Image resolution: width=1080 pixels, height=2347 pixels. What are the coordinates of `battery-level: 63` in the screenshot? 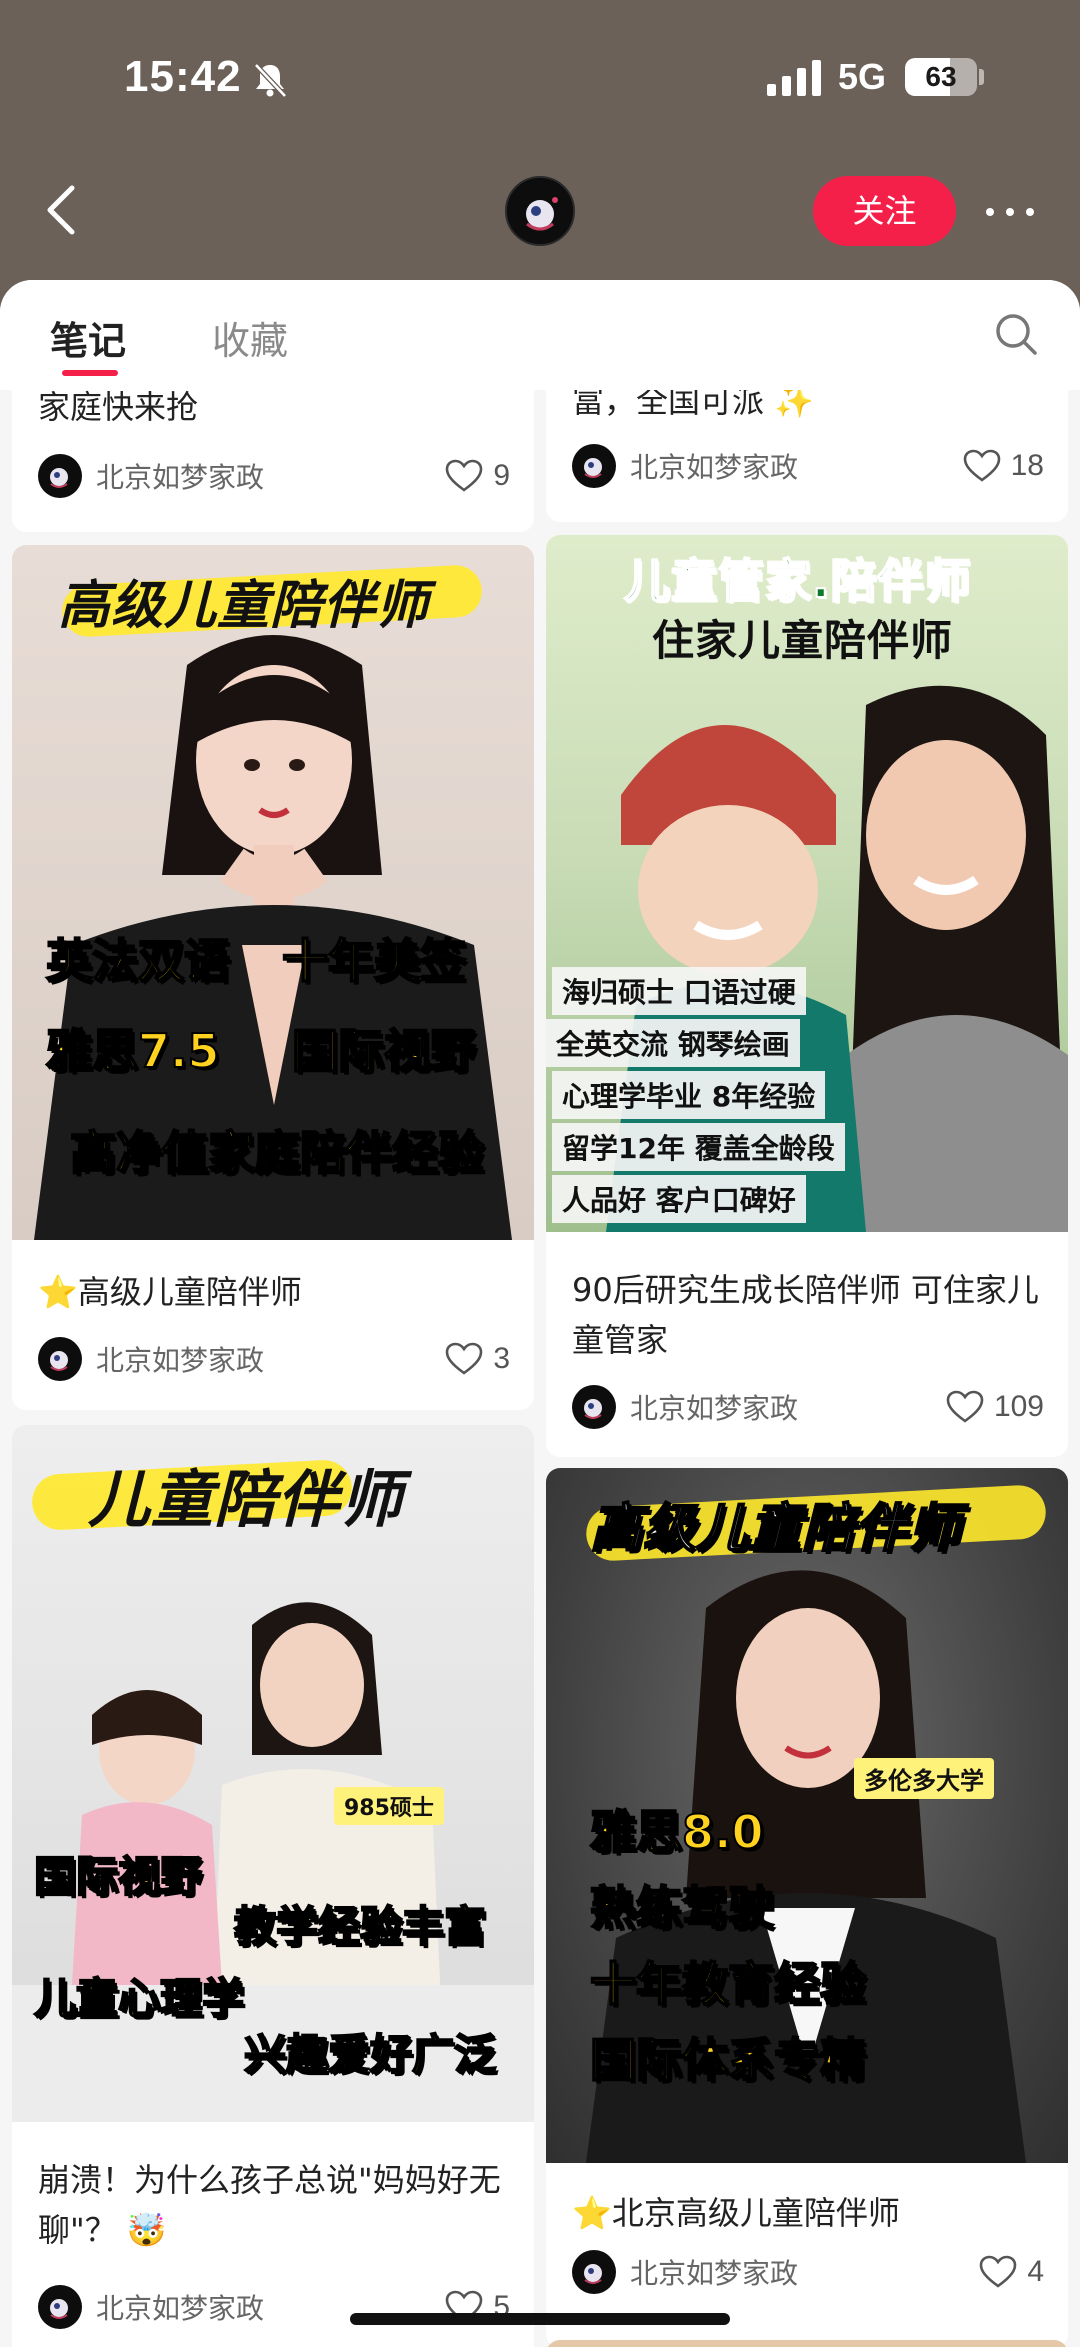 It's located at (941, 76).